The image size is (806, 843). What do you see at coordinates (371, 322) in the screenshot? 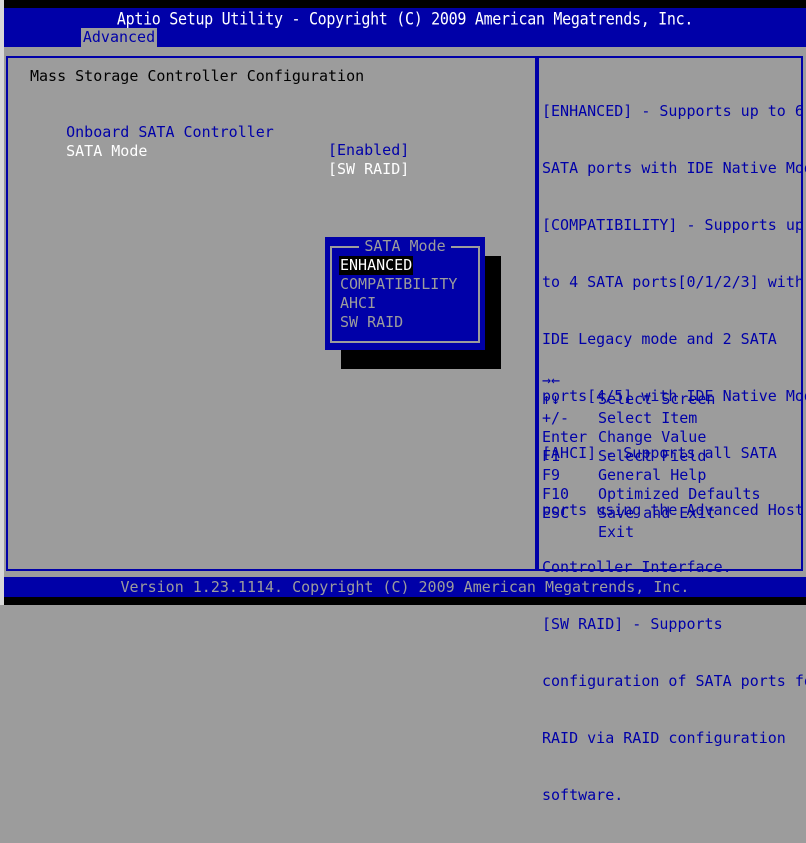
I see `popup-option-sw-raid: SW RAID` at bounding box center [371, 322].